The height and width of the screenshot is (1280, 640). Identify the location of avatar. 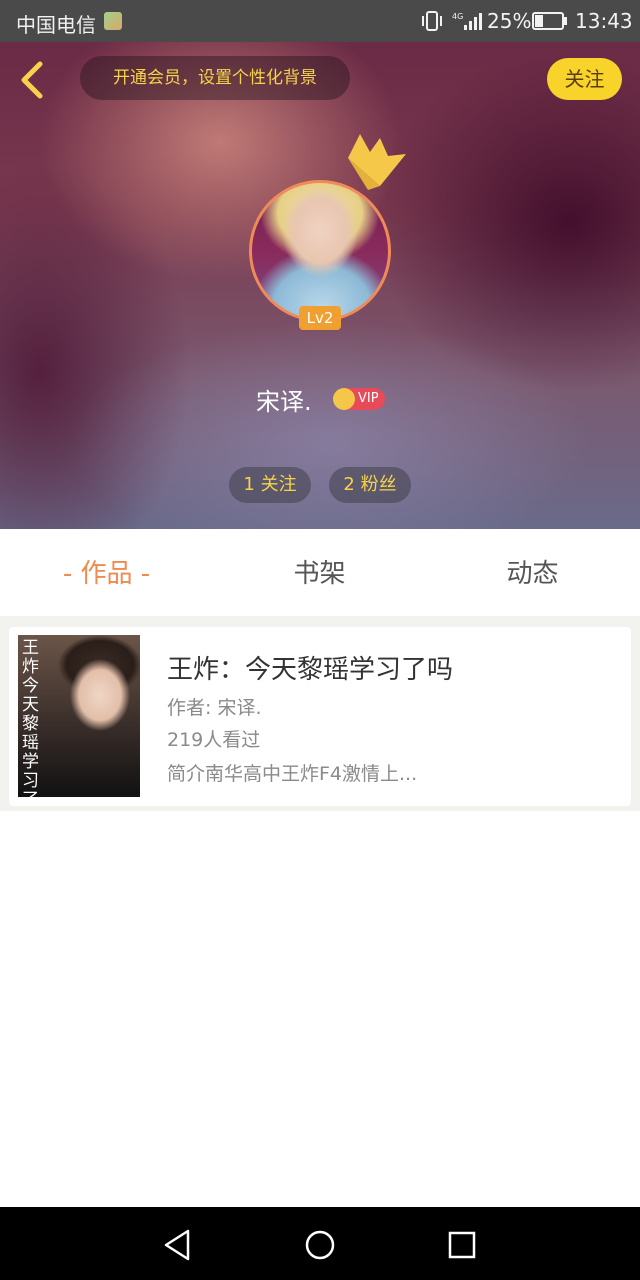
(320, 251).